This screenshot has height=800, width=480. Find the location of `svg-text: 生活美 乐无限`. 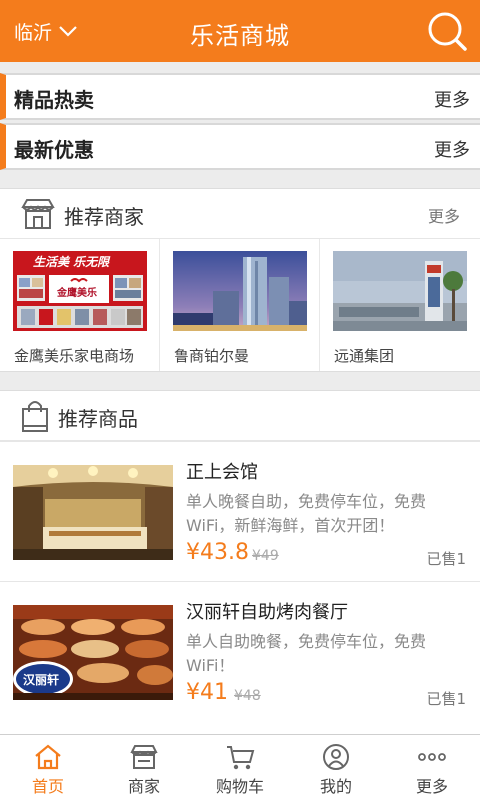

svg-text: 生活美 乐无限 is located at coordinates (72, 262).